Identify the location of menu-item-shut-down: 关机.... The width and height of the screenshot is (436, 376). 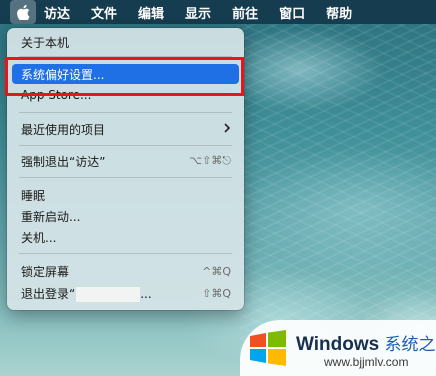
(125, 237).